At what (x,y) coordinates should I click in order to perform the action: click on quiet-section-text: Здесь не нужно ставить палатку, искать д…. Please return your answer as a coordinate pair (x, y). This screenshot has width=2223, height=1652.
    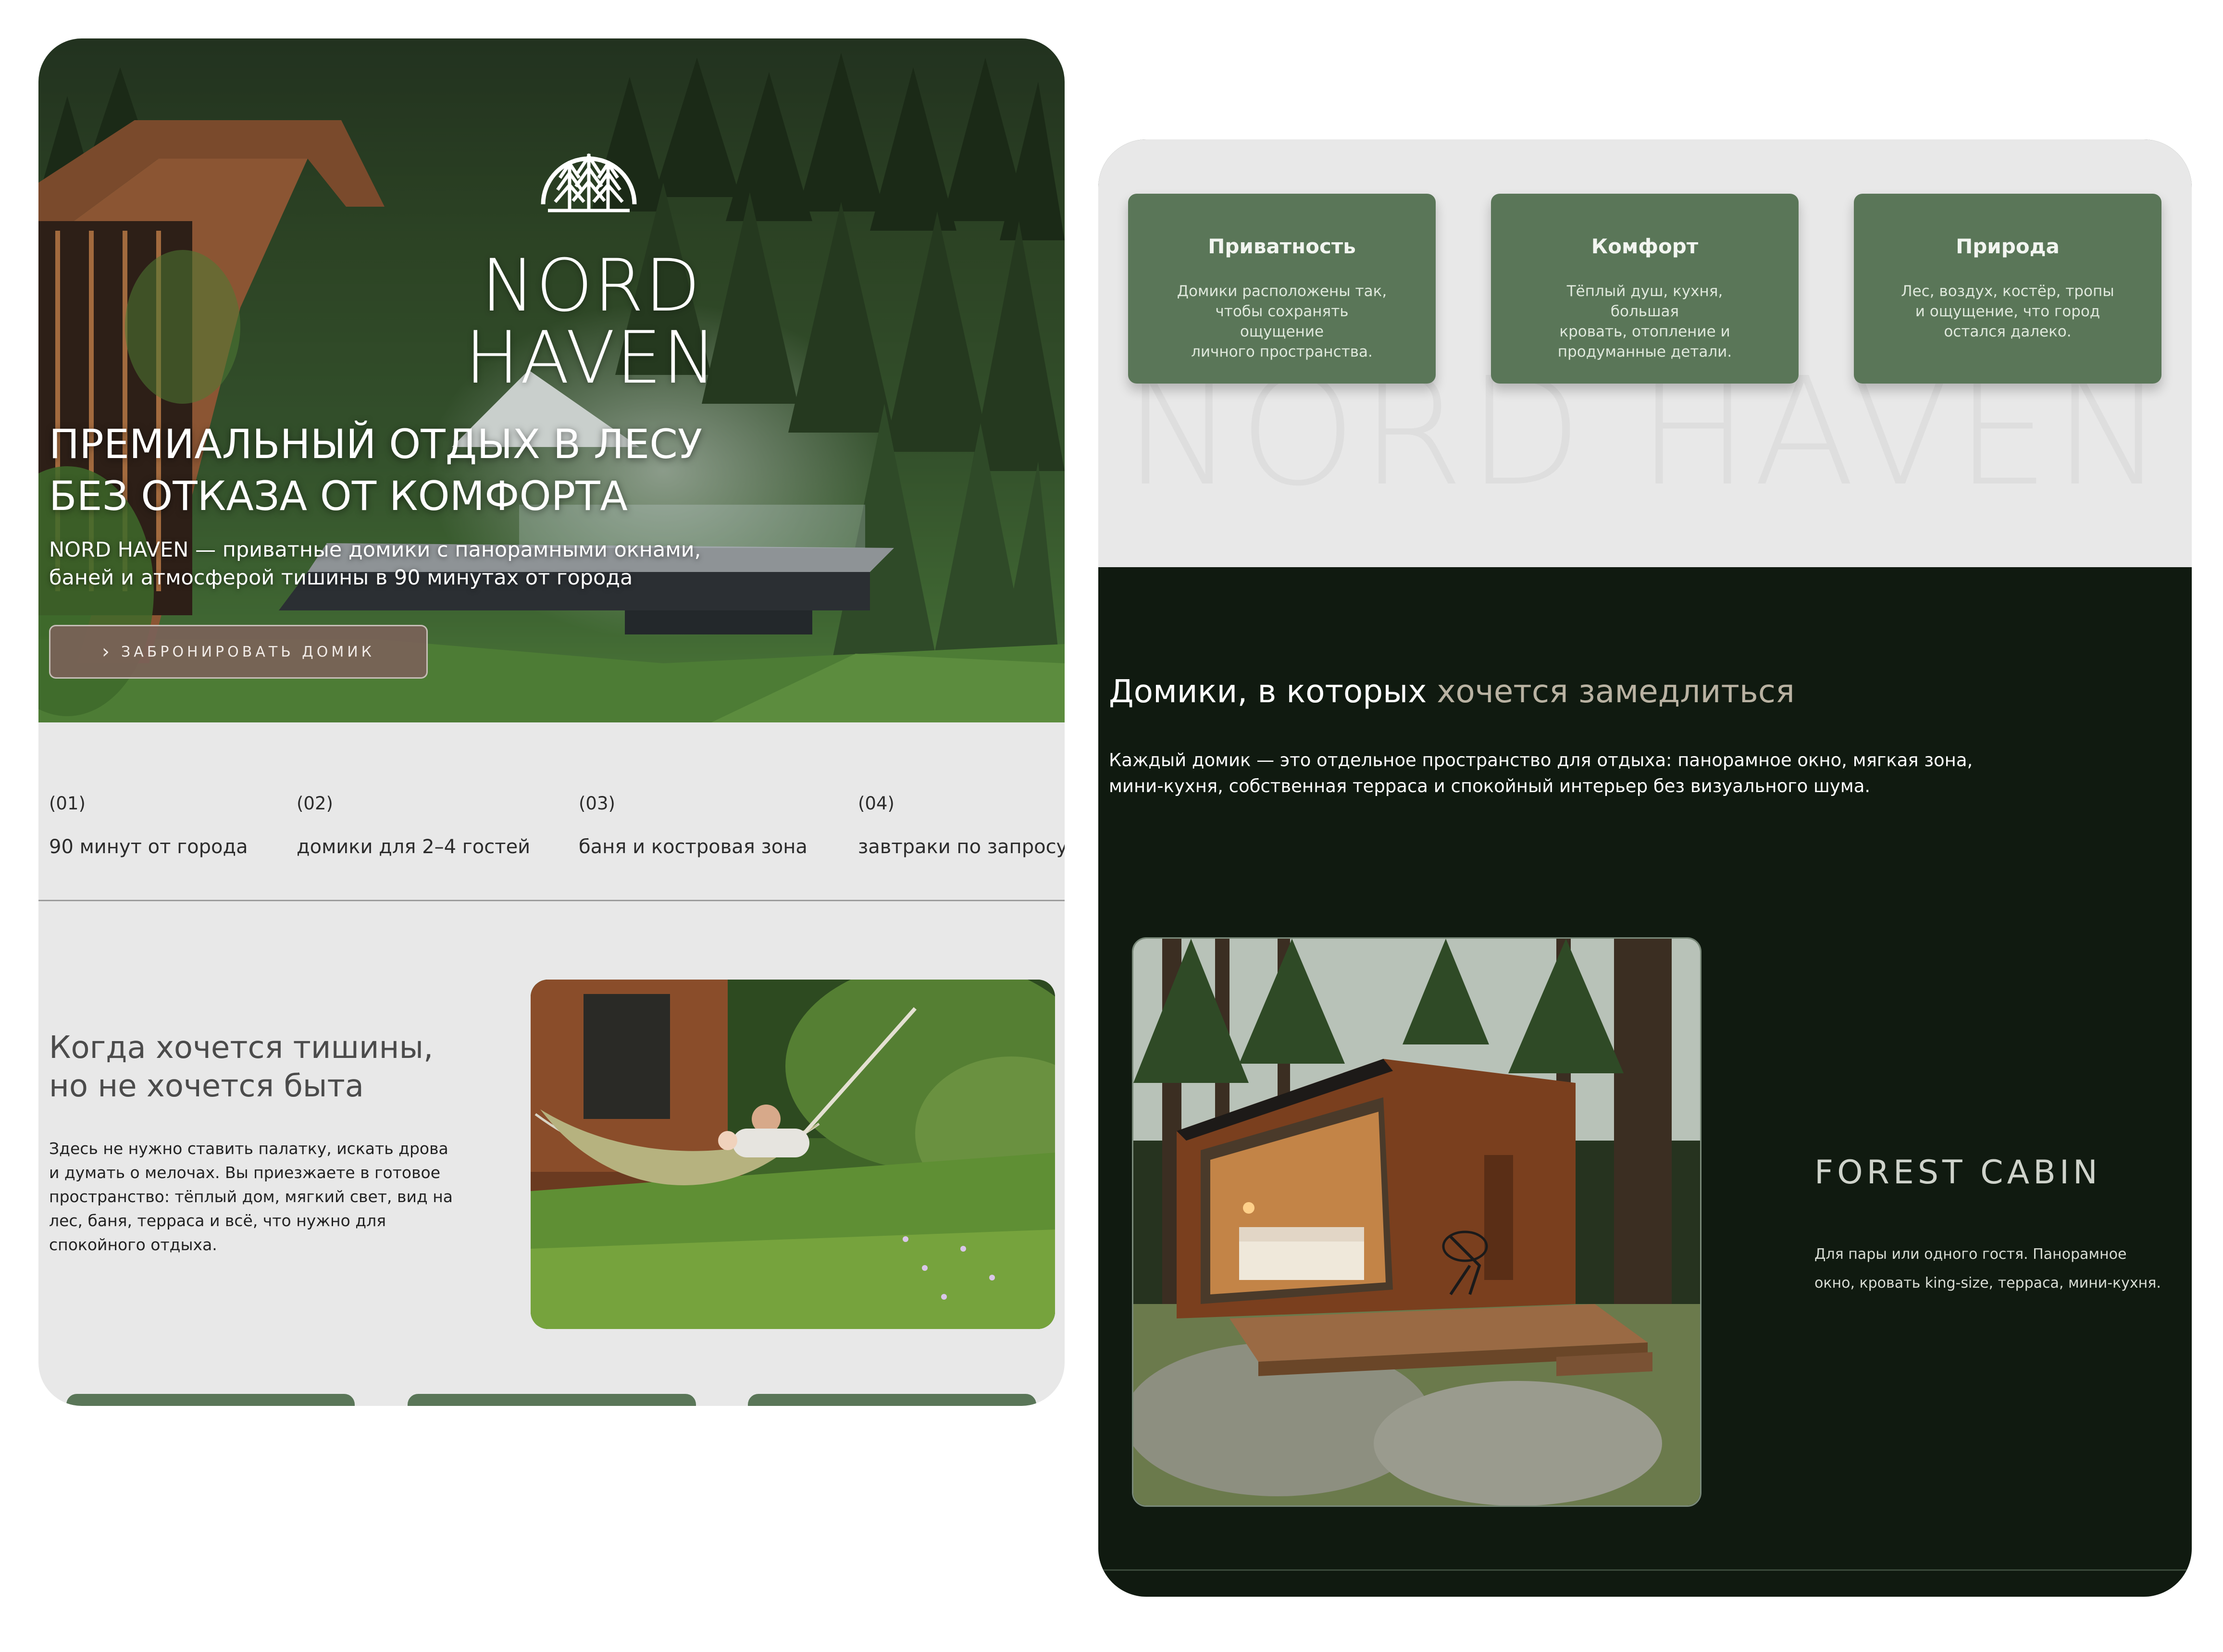
    Looking at the image, I should click on (256, 1197).